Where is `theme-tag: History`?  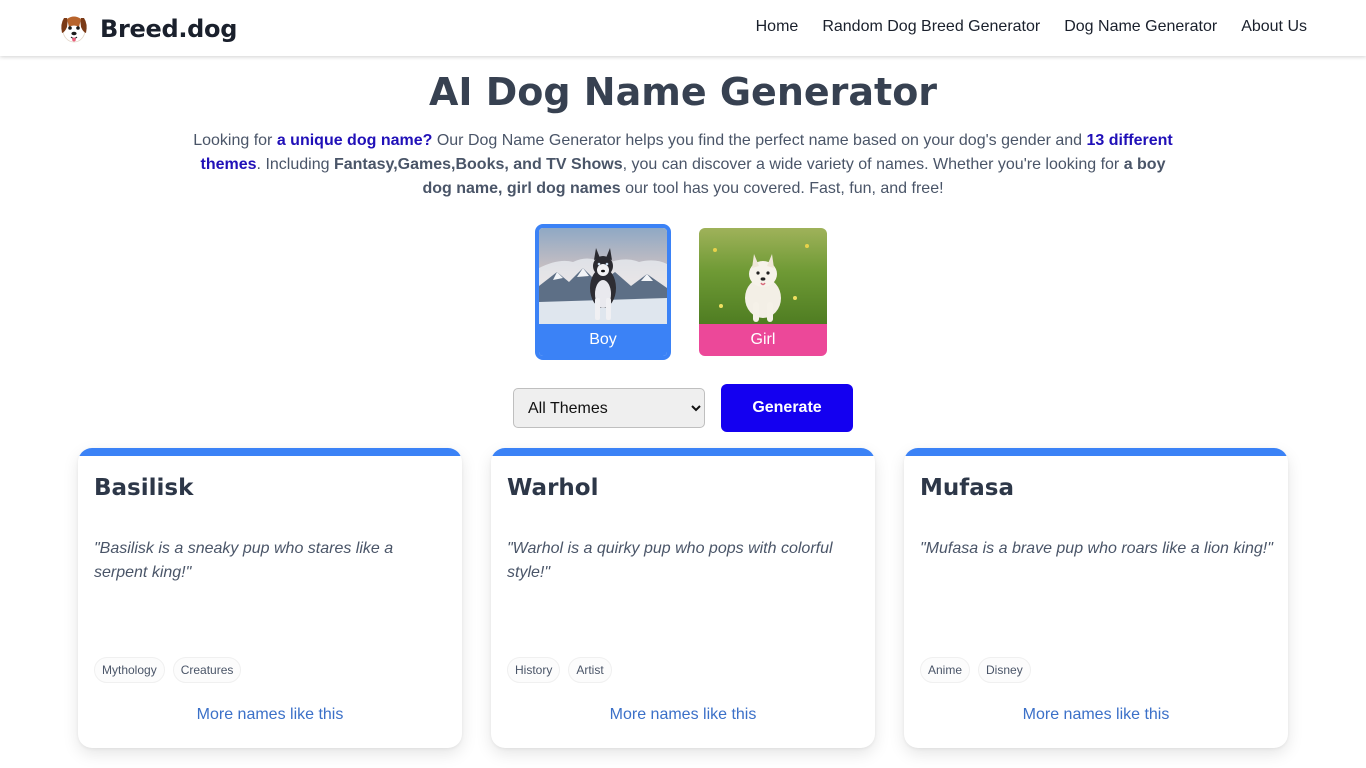 theme-tag: History is located at coordinates (534, 670).